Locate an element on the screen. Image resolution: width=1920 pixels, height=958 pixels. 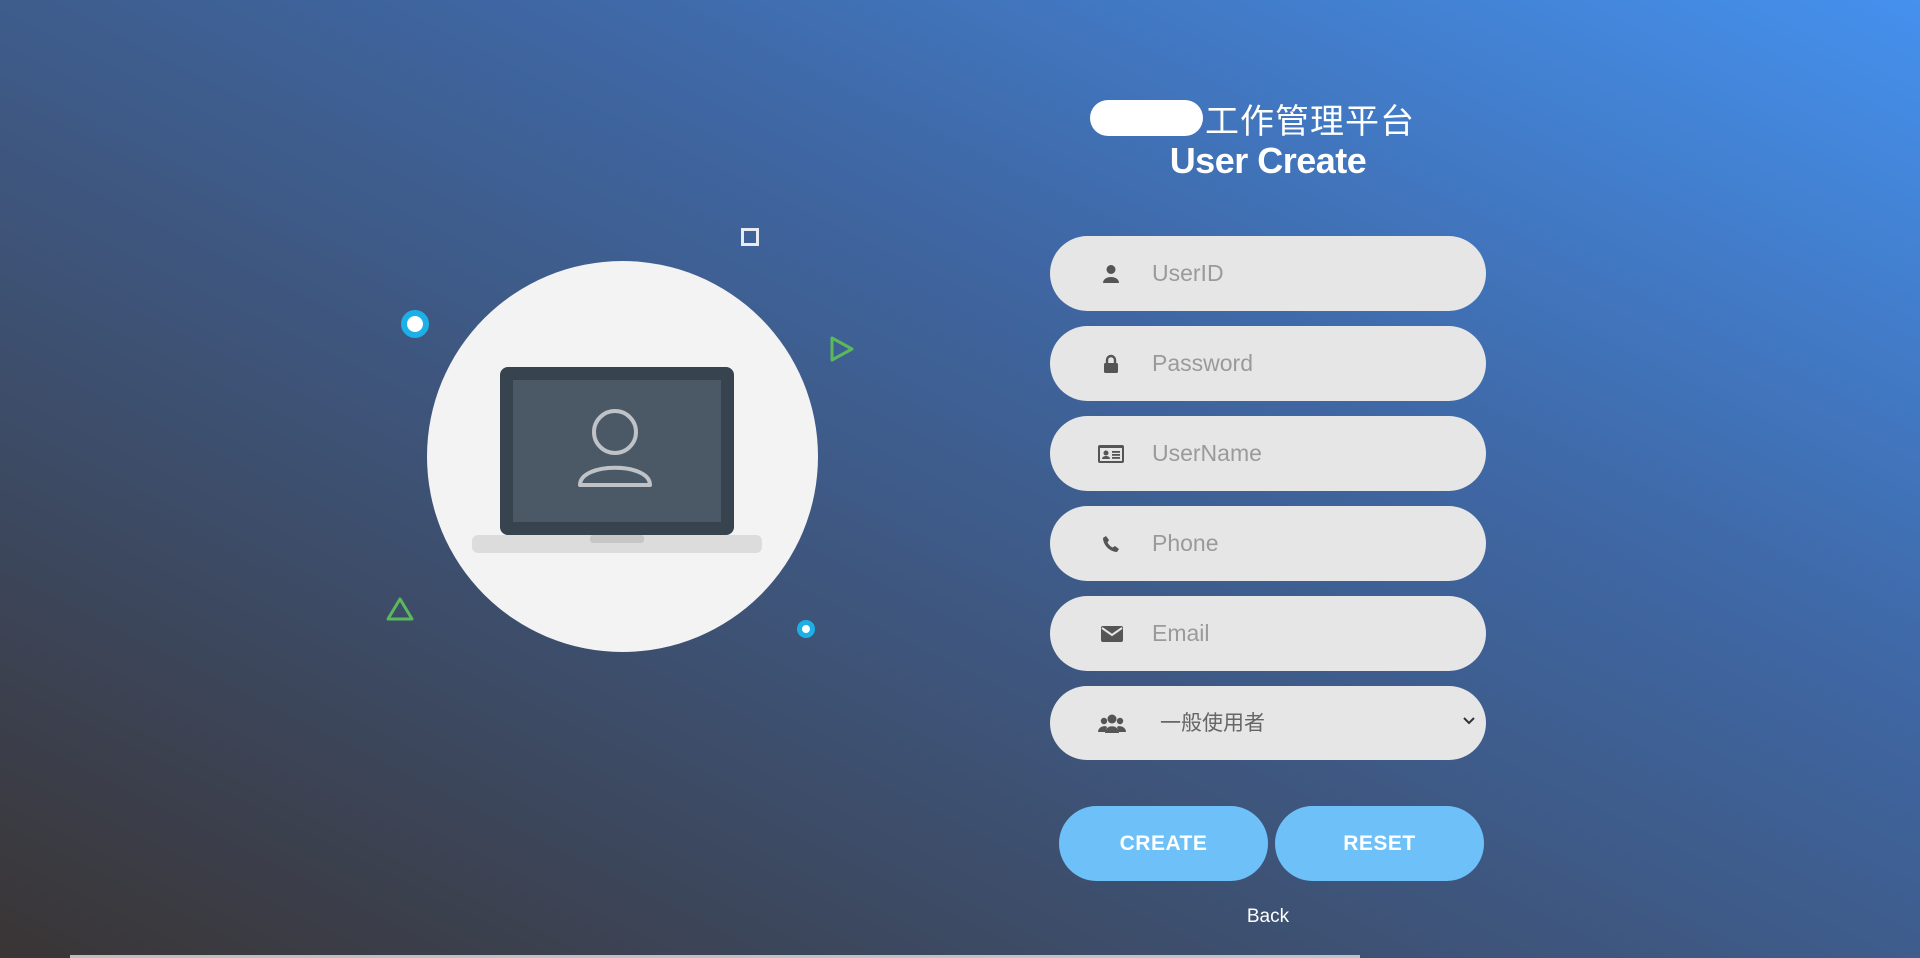
password-placeholder: Password is located at coordinates (1202, 363).